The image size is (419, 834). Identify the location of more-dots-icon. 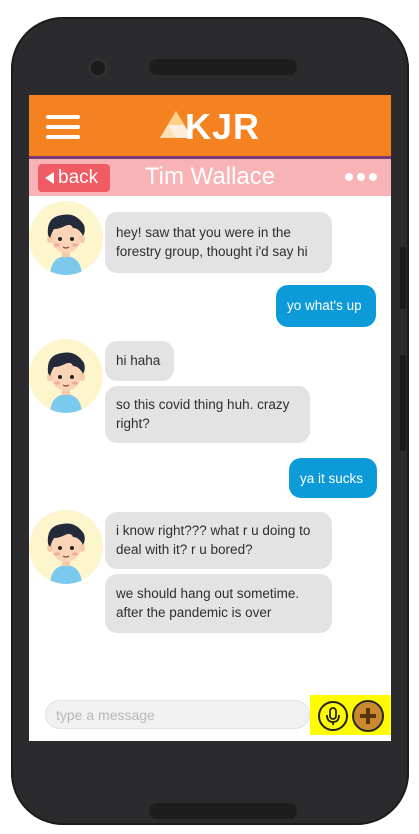
(361, 178).